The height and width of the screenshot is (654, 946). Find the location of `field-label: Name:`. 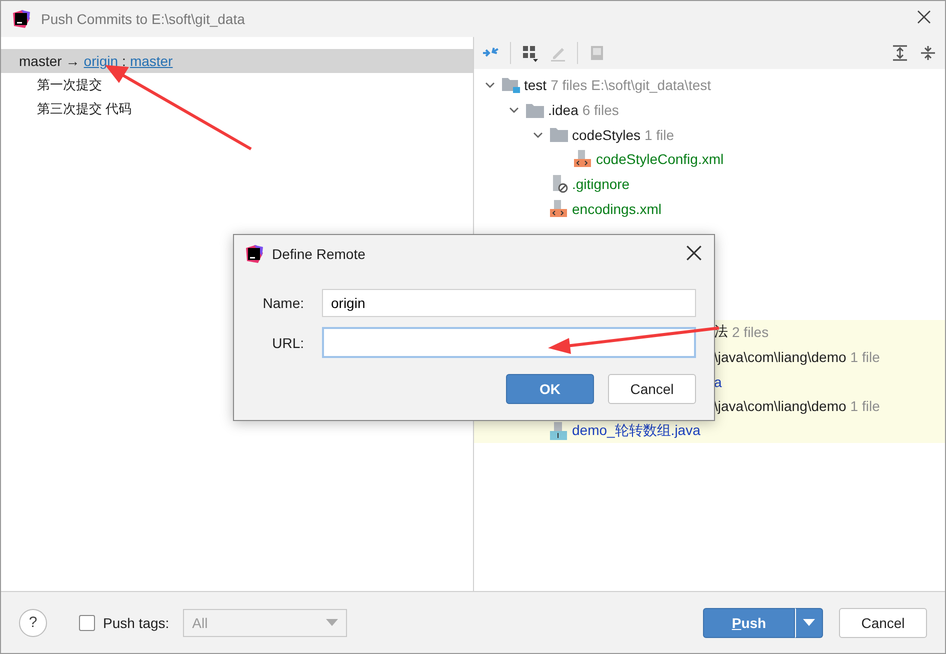

field-label: Name: is located at coordinates (283, 303).